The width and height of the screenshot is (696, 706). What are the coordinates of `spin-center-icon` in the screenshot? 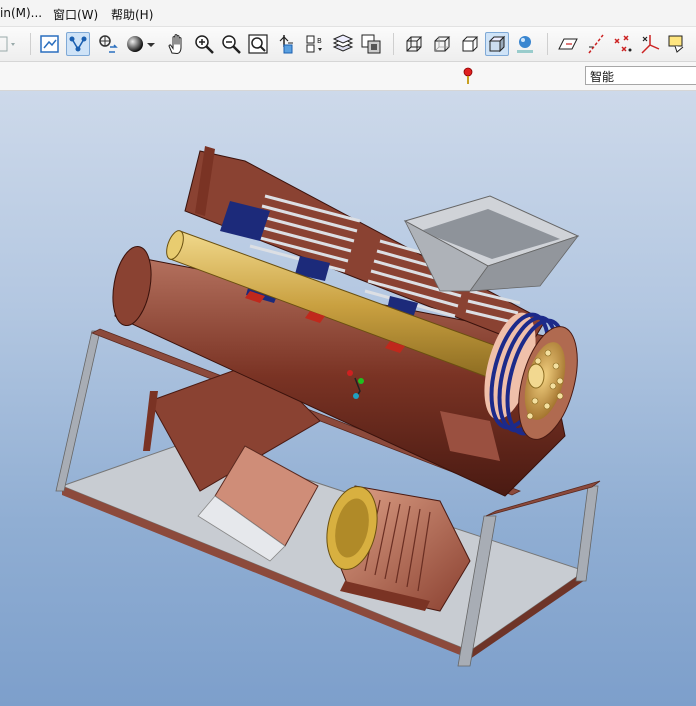 It's located at (78, 44).